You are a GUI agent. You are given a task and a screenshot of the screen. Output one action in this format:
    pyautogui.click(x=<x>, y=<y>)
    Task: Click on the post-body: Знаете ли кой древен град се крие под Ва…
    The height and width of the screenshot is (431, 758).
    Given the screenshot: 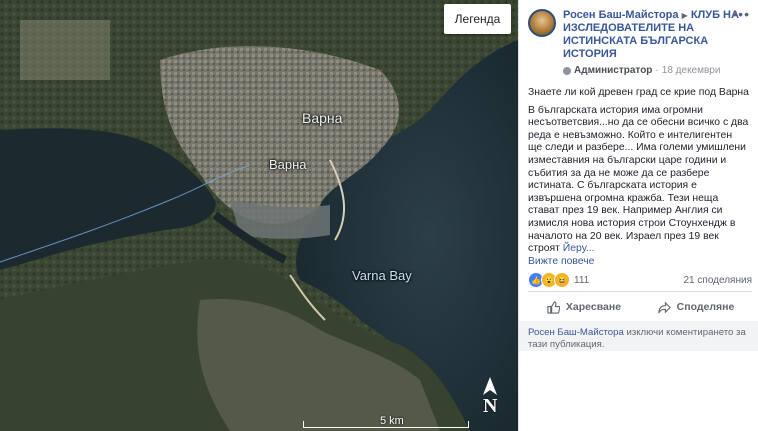 What is the action you would take?
    pyautogui.click(x=638, y=172)
    